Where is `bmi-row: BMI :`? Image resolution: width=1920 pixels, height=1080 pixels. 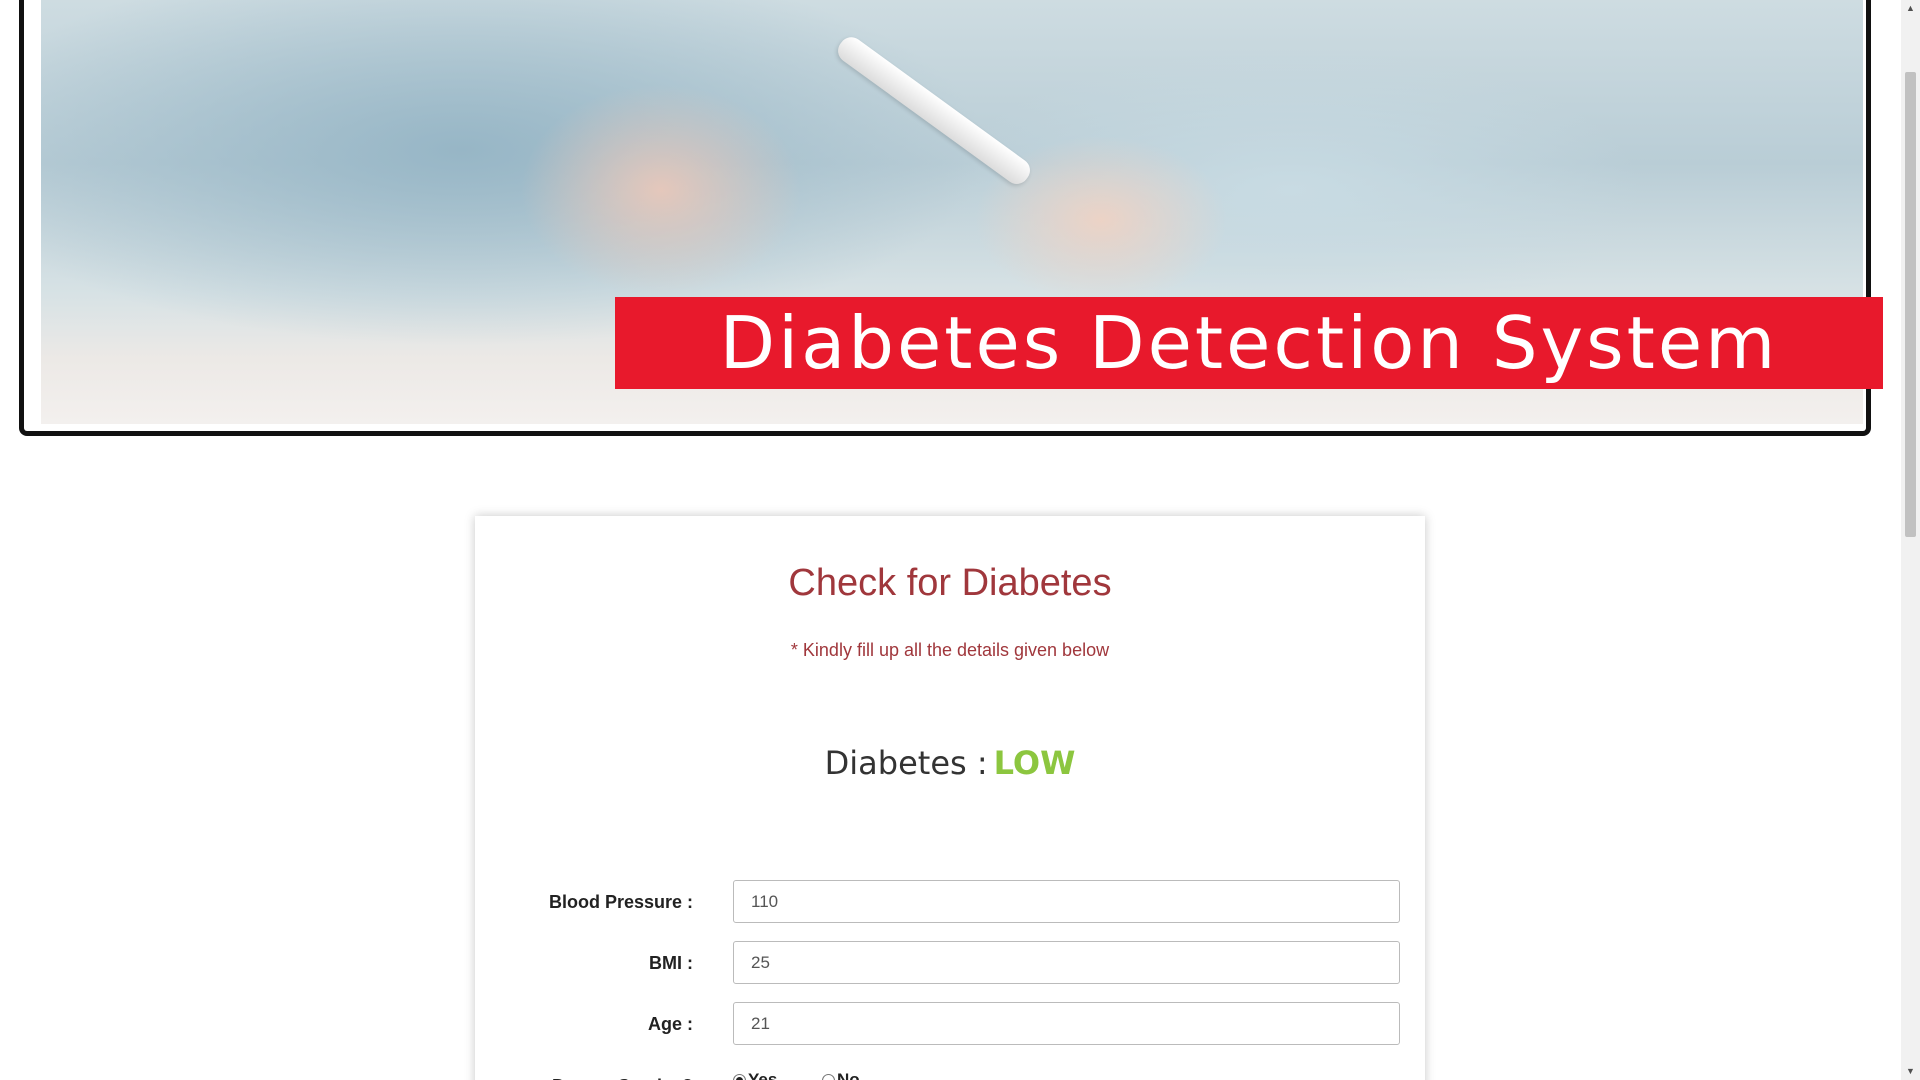
bmi-row: BMI : is located at coordinates (950, 963).